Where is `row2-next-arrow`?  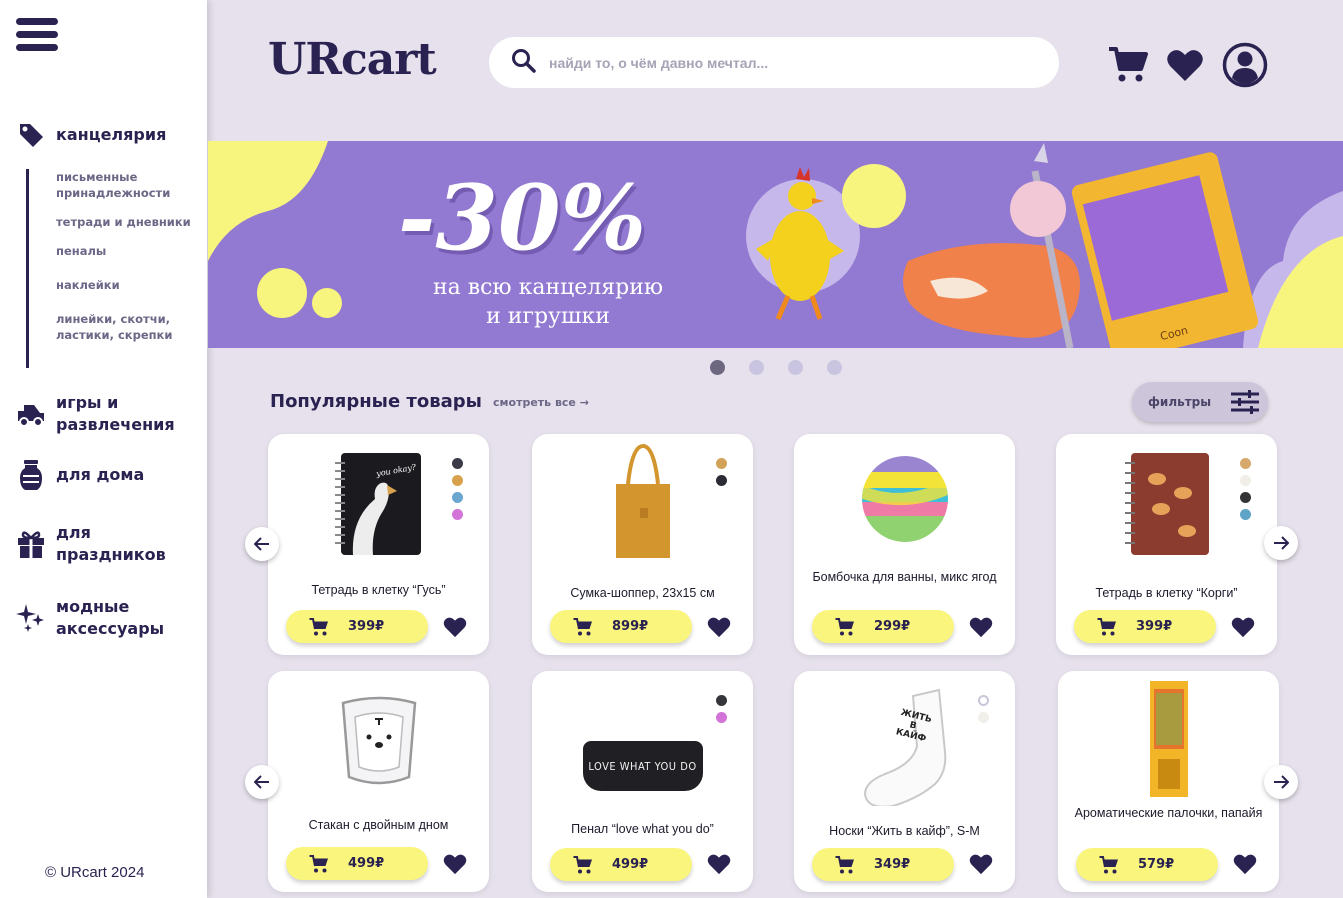 row2-next-arrow is located at coordinates (1281, 782).